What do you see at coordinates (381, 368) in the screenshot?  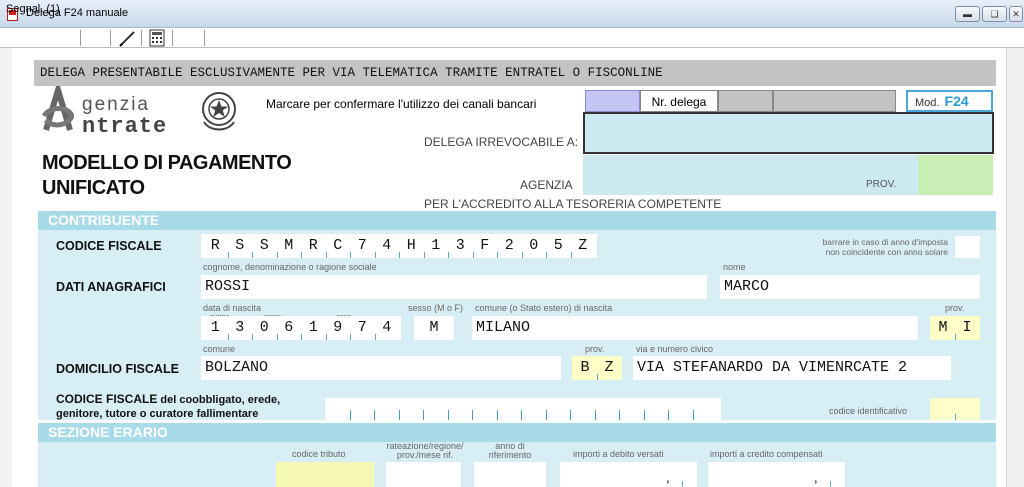 I see `comune-domicilio-input: BOLZANO` at bounding box center [381, 368].